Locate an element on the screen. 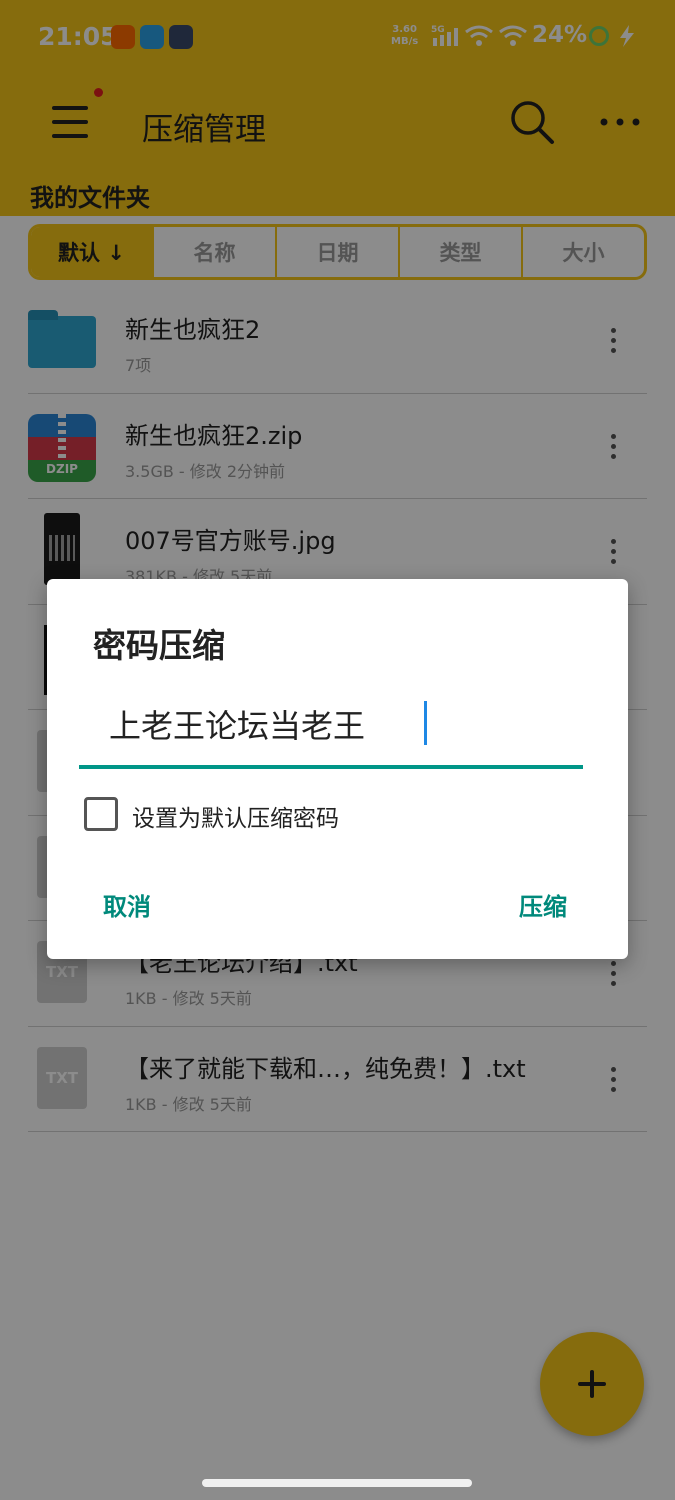  default-password-checkbox is located at coordinates (101, 814).